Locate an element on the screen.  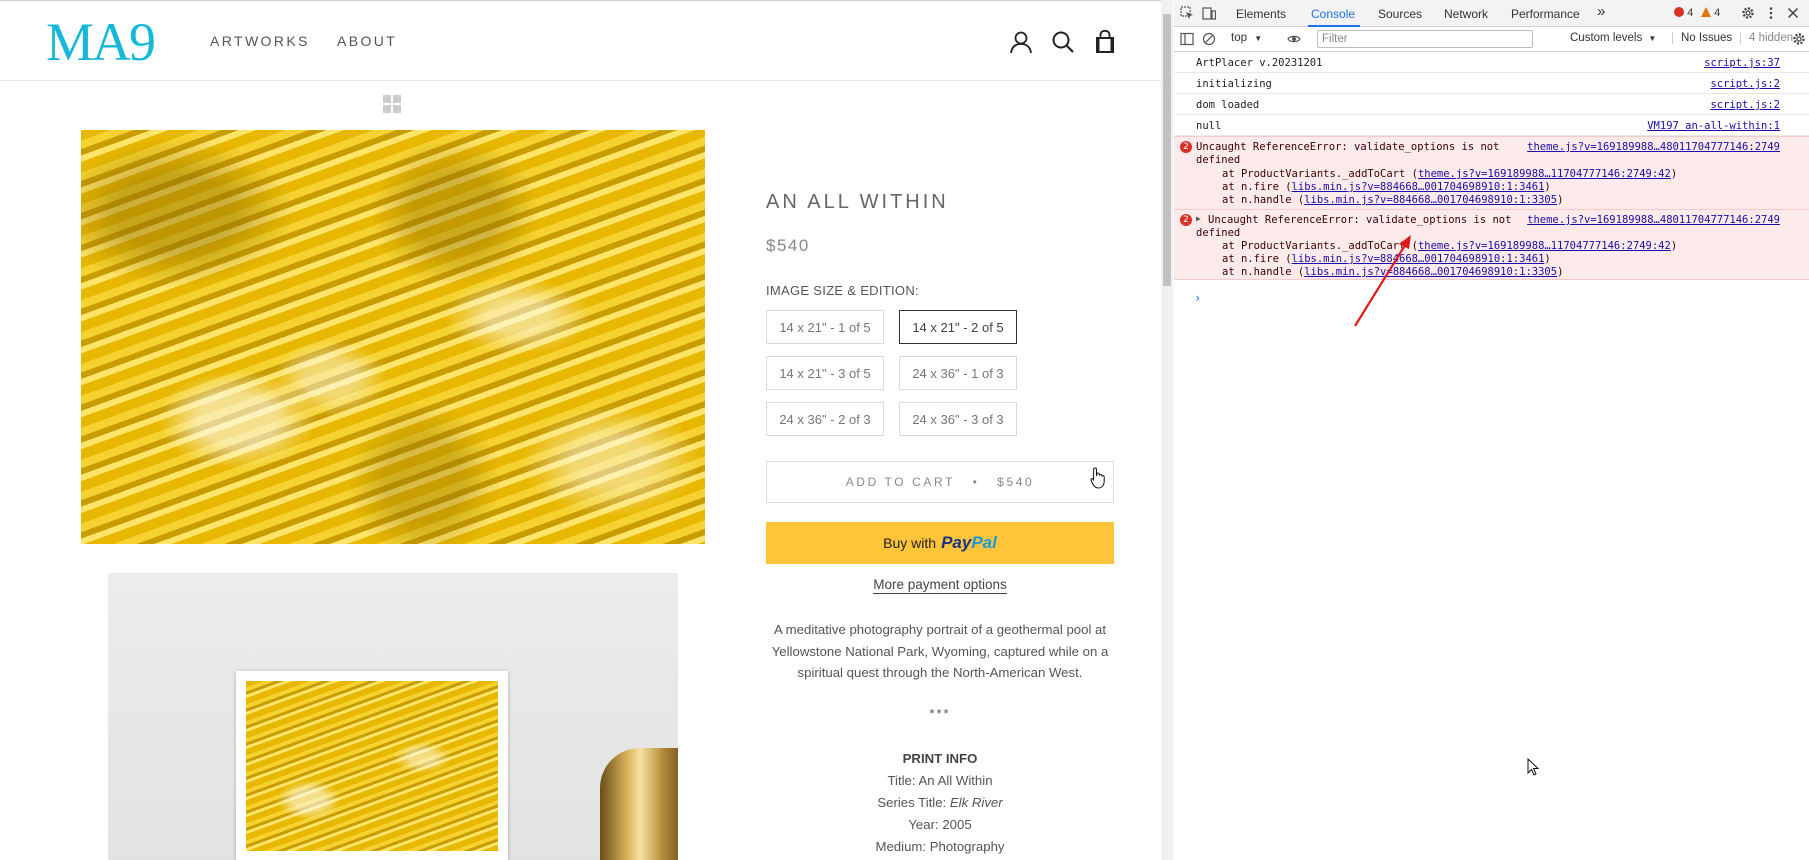
clear-console-icon is located at coordinates (1209, 39).